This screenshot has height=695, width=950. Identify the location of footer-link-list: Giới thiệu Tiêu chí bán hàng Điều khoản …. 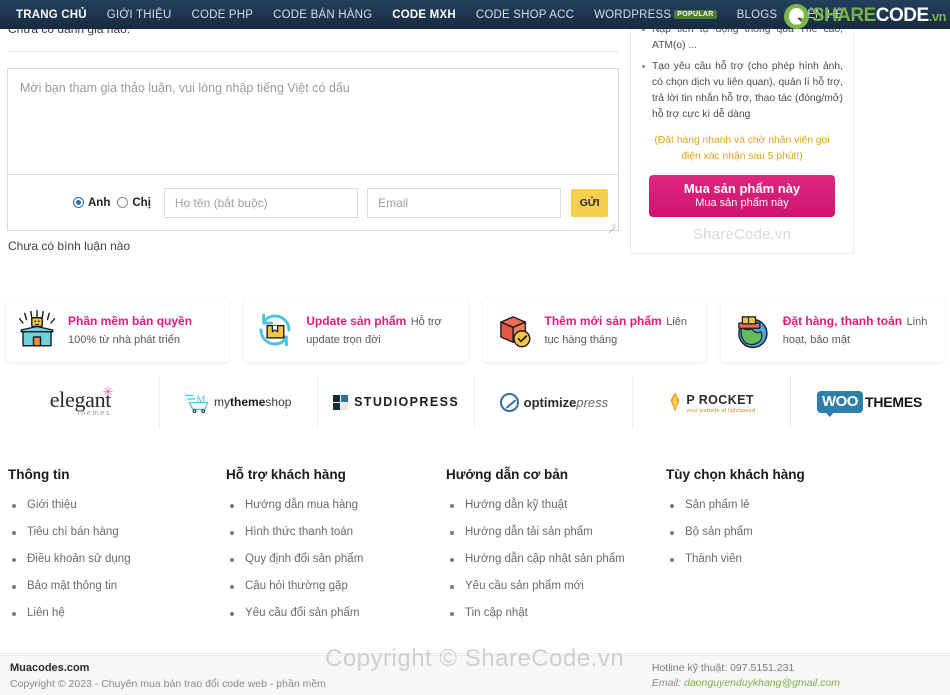
(117, 559).